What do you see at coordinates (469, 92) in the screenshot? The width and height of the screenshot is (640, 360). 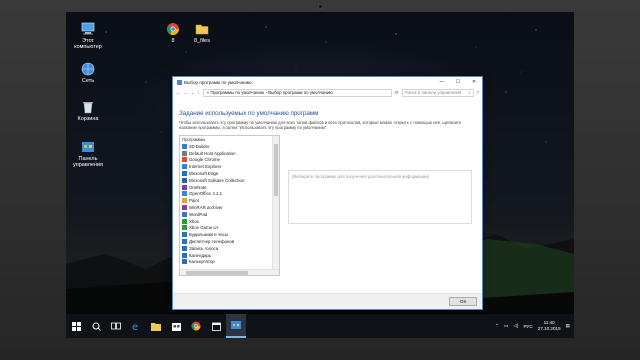 I see `search-icon: ⌕` at bounding box center [469, 92].